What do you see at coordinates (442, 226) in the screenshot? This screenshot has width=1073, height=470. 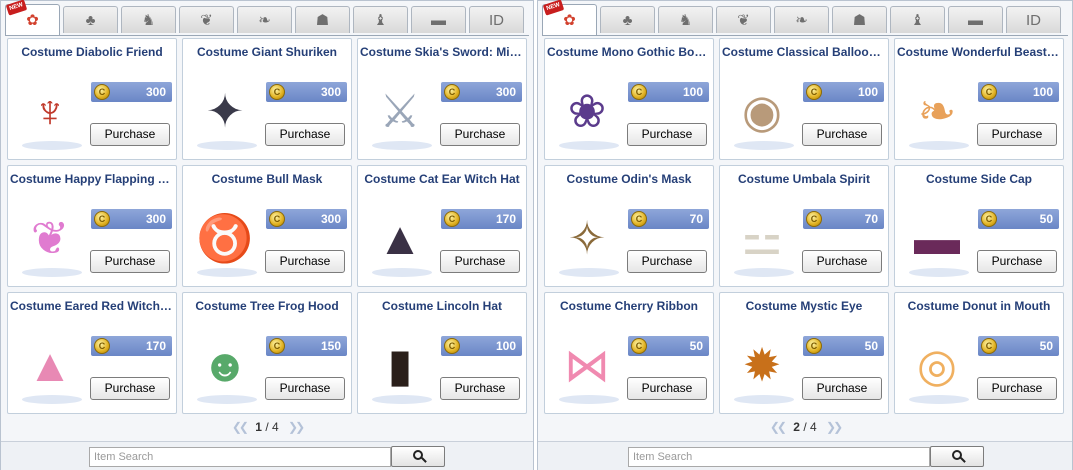 I see `item-card: Costume Cat Ear Witch Hat ▲ C 170 Purchase` at bounding box center [442, 226].